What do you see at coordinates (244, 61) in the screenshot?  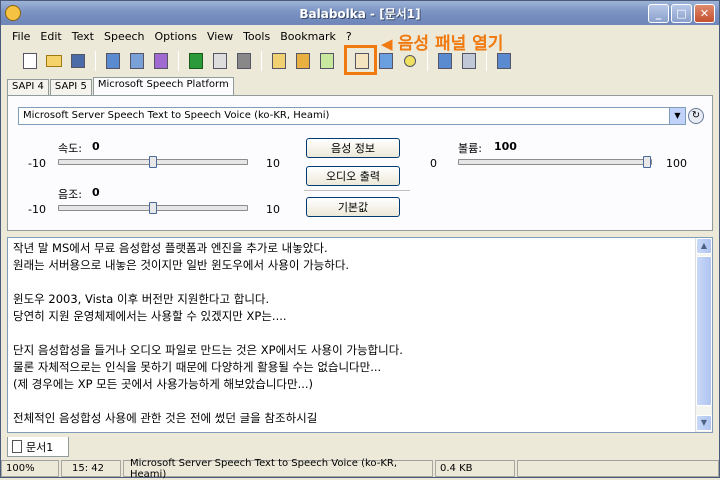 I see `stop-icon` at bounding box center [244, 61].